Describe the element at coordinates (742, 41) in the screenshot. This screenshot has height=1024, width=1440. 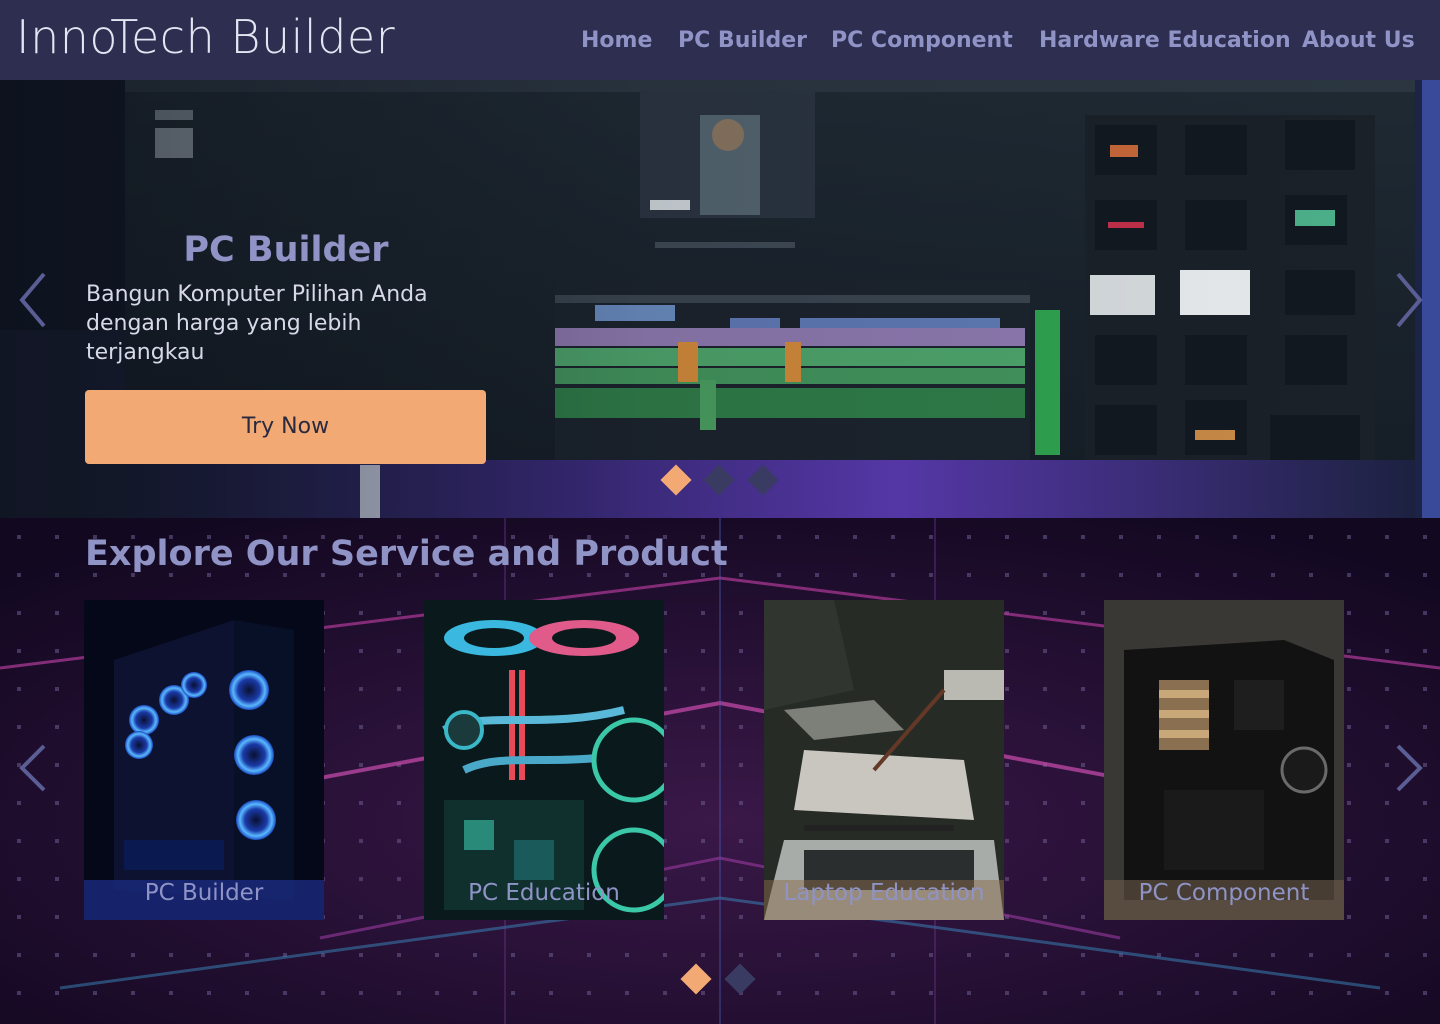
I see `nav-link-pc-builder: PC Builder` at that location.